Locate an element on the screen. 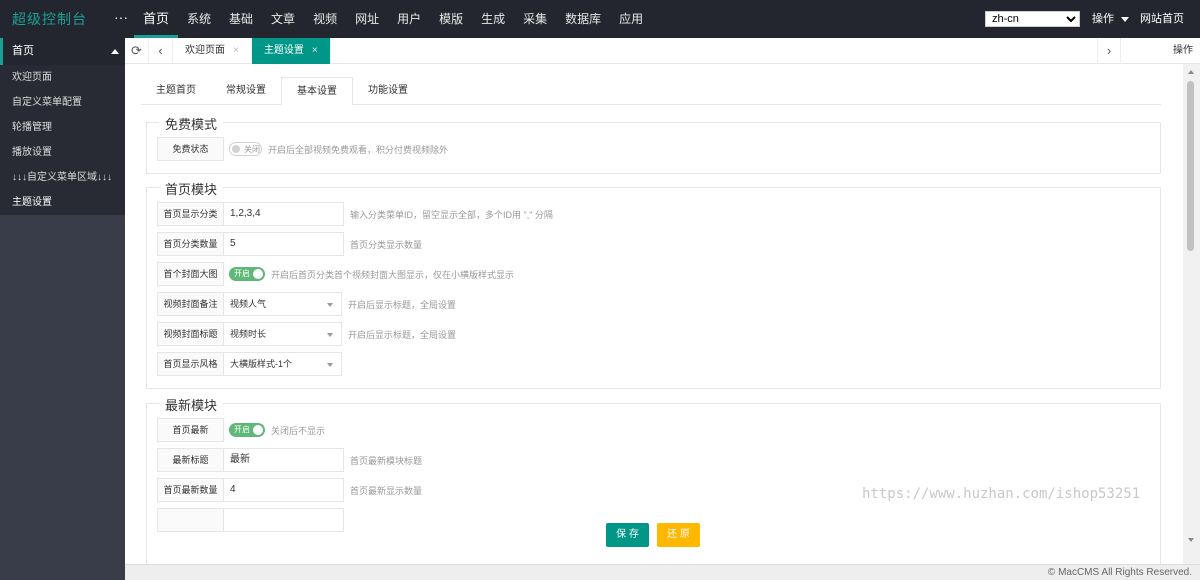 The height and width of the screenshot is (580, 1200). field-hint: 开启后首页分类首个视频封面大图显示，仅在小横版样式显示 is located at coordinates (393, 274).